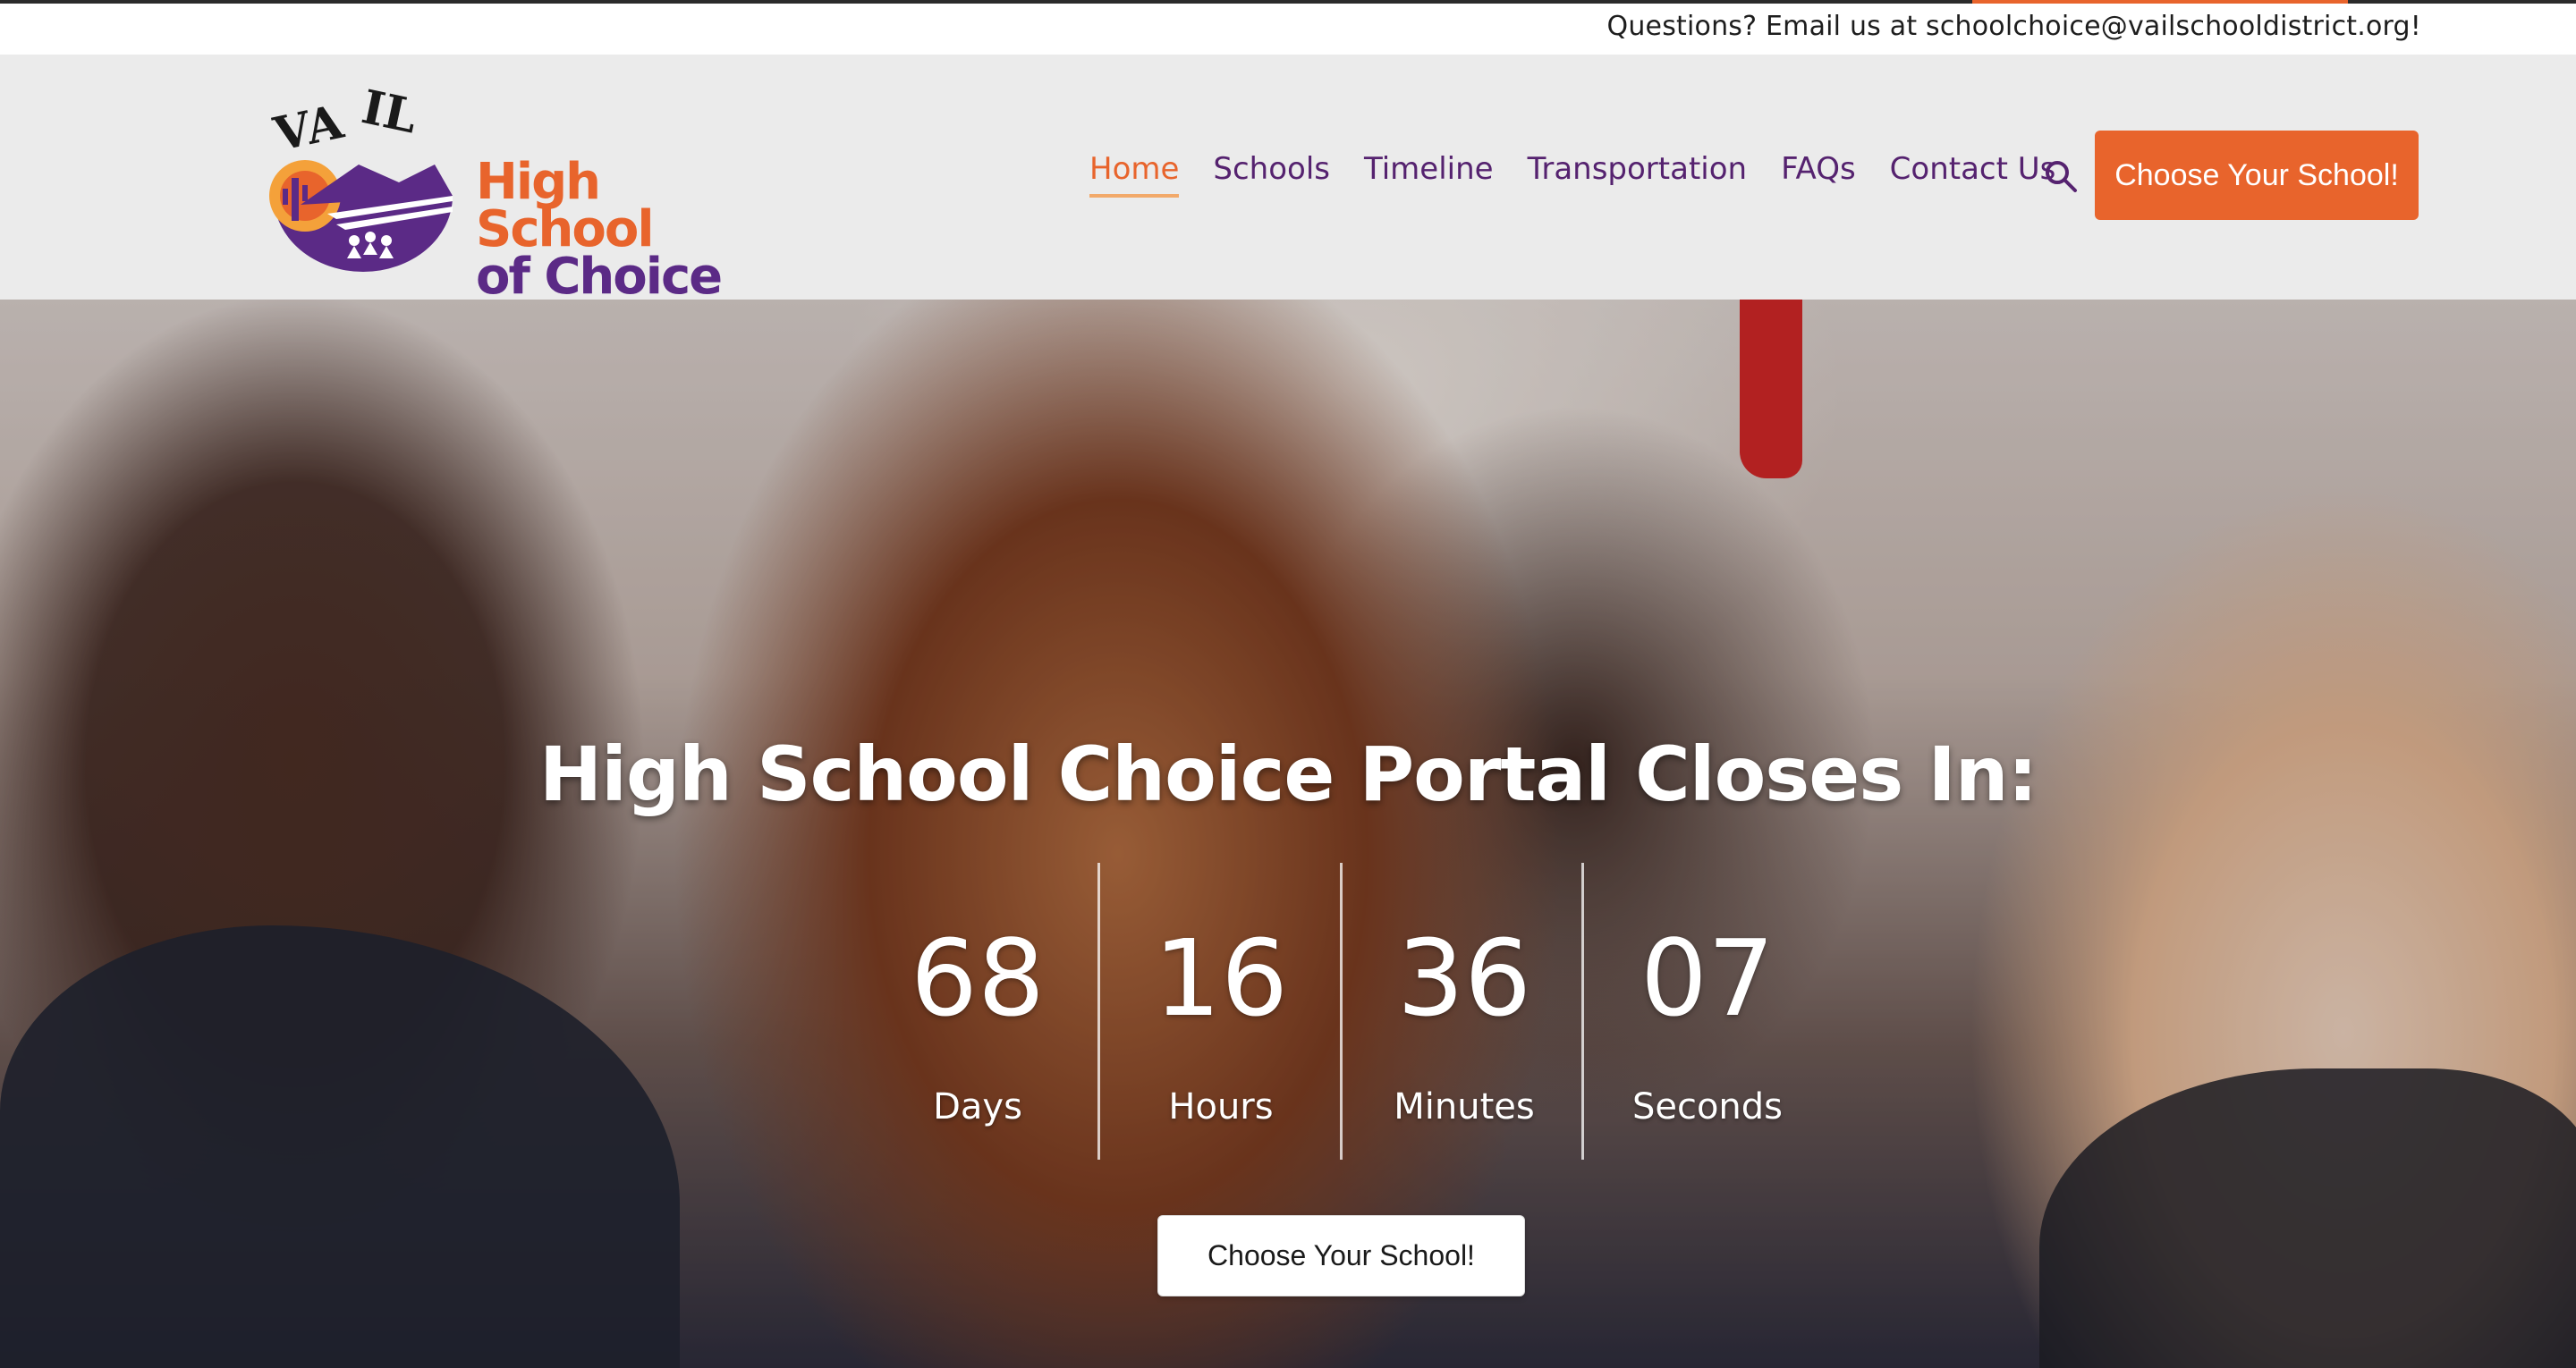 This screenshot has height=1368, width=2576. What do you see at coordinates (389, 112) in the screenshot?
I see `svg-text: IL` at bounding box center [389, 112].